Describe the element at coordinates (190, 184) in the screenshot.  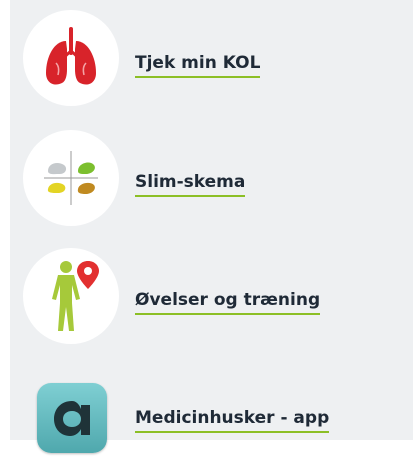
I see `menu-item-label: Slim-skema` at that location.